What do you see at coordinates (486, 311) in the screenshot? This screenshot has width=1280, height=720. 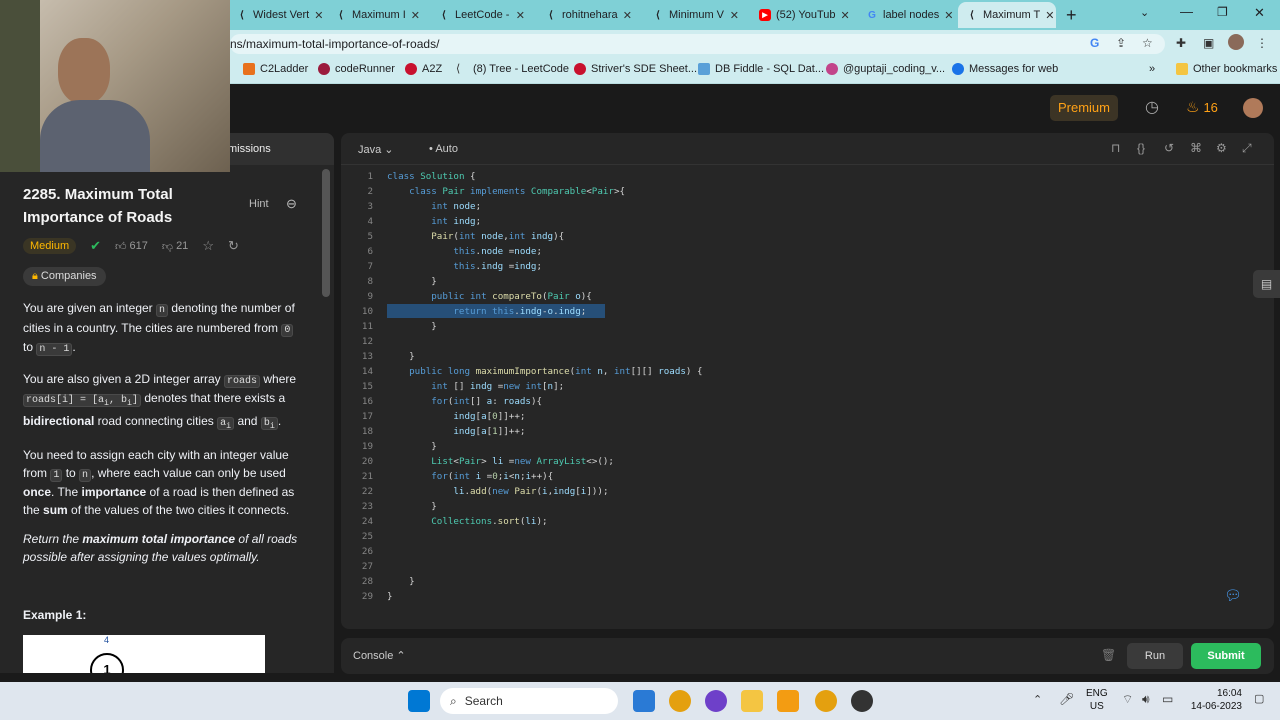 I see `code-line: return this.indg-o.indg;` at bounding box center [486, 311].